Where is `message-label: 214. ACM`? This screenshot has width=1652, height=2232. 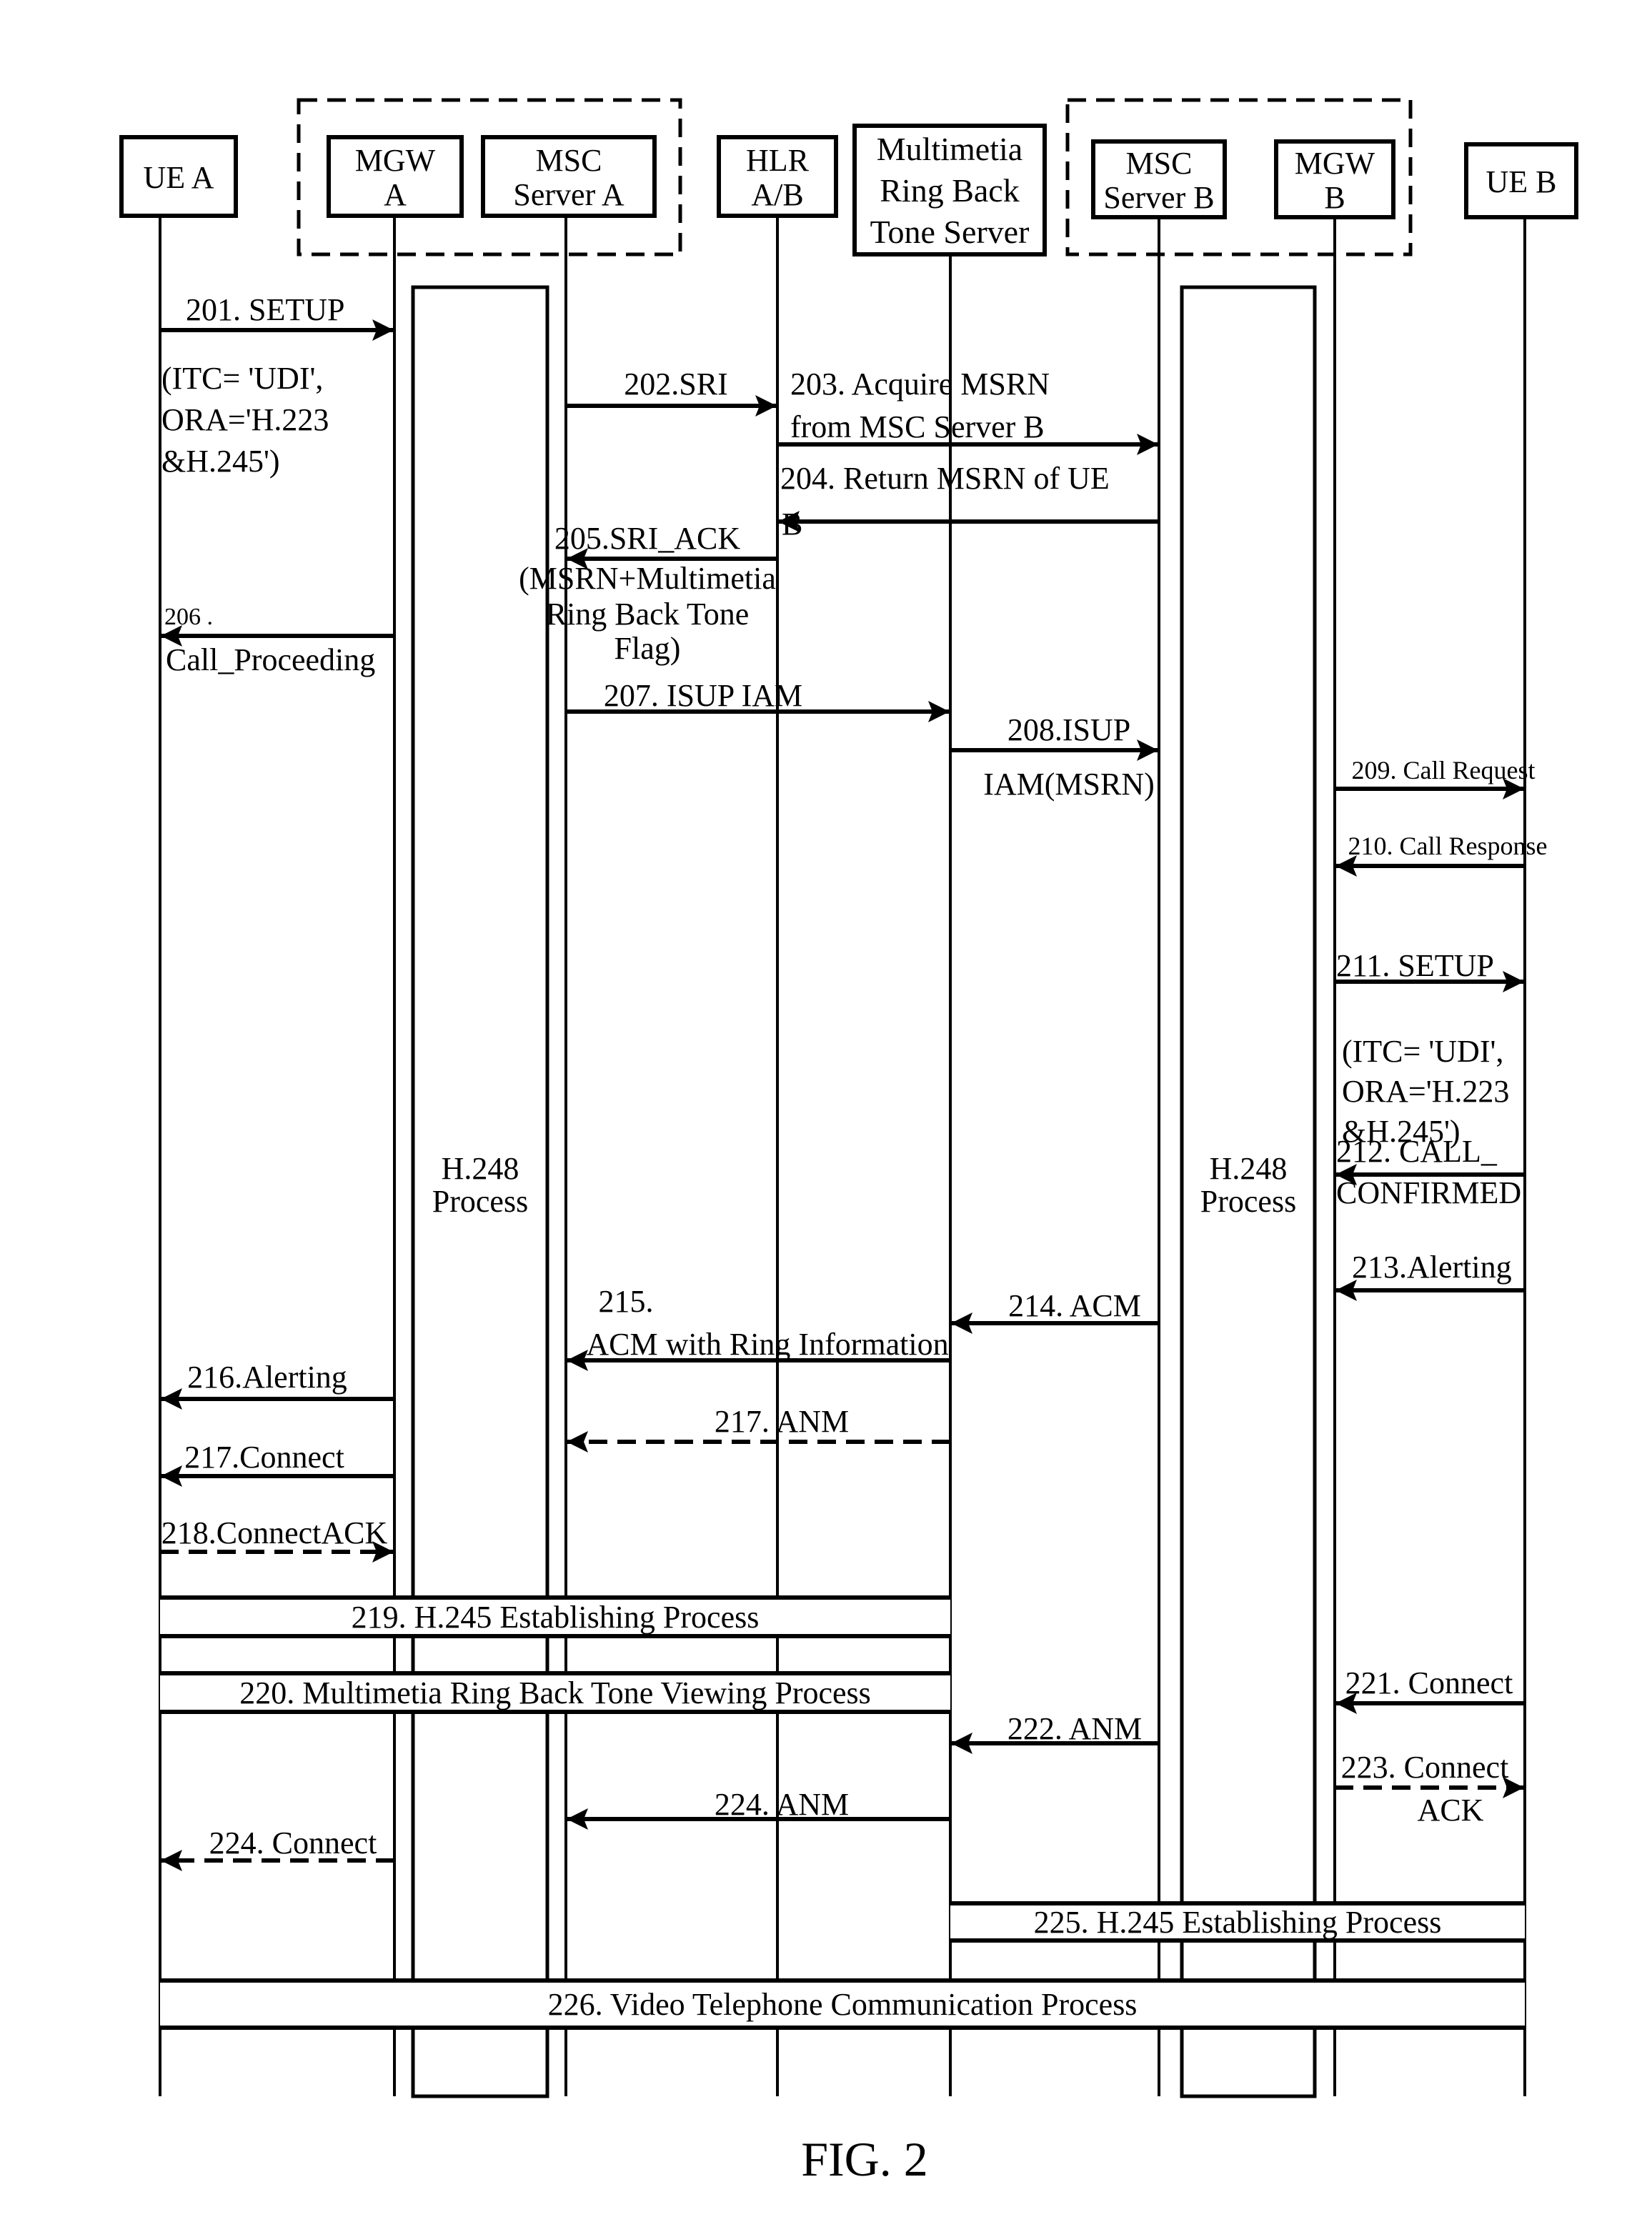 message-label: 214. ACM is located at coordinates (1074, 1305).